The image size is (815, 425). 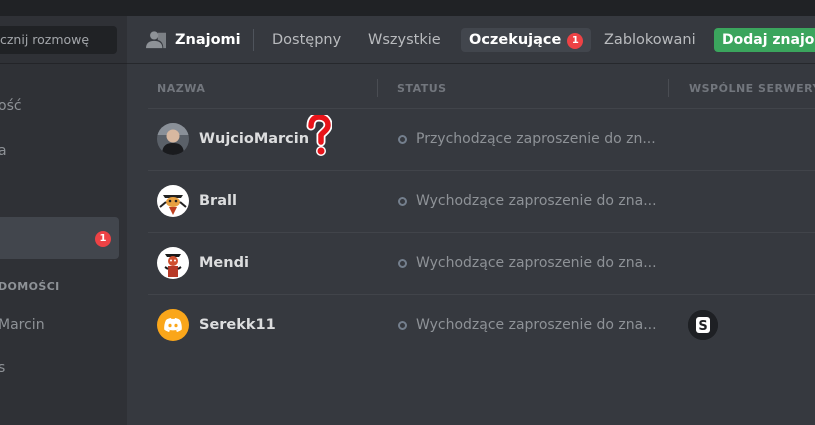 What do you see at coordinates (30, 286) in the screenshot?
I see `direct-messages-header: DOMOŚCI` at bounding box center [30, 286].